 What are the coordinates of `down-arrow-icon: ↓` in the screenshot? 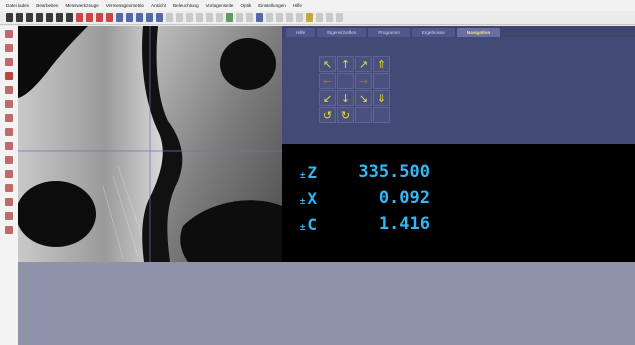 It's located at (345, 98).